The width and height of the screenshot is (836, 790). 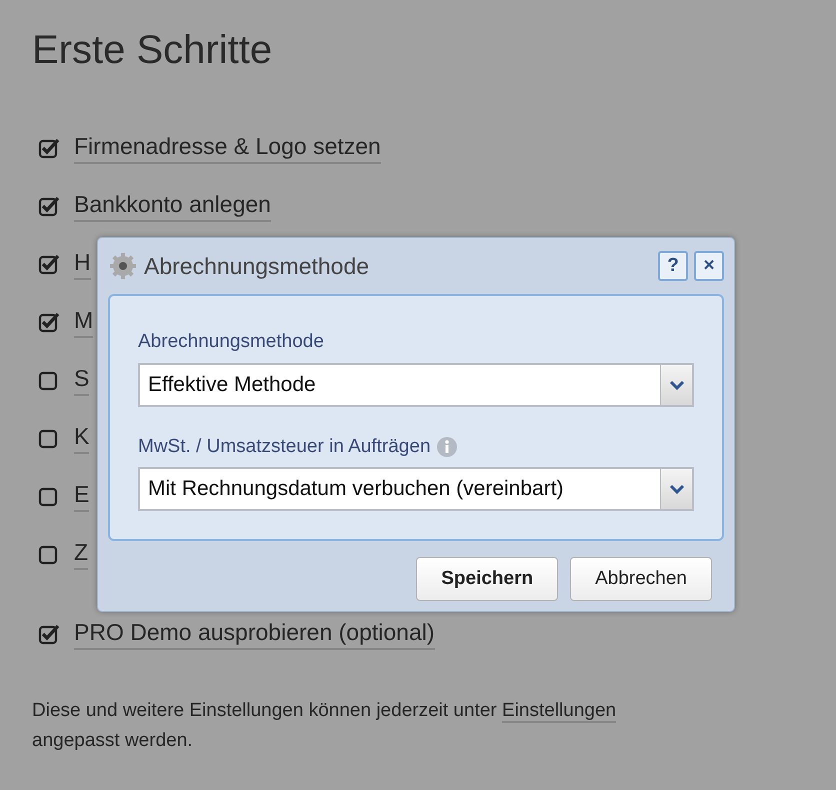 What do you see at coordinates (153, 50) in the screenshot?
I see `page-title: Erste Schritte` at bounding box center [153, 50].